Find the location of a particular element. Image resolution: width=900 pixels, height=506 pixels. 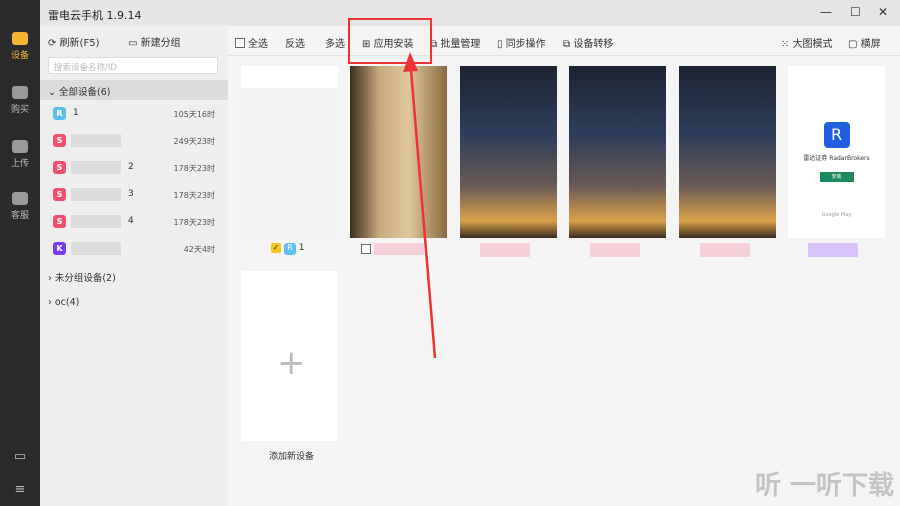

arrow-shaft is located at coordinates (423, 214).